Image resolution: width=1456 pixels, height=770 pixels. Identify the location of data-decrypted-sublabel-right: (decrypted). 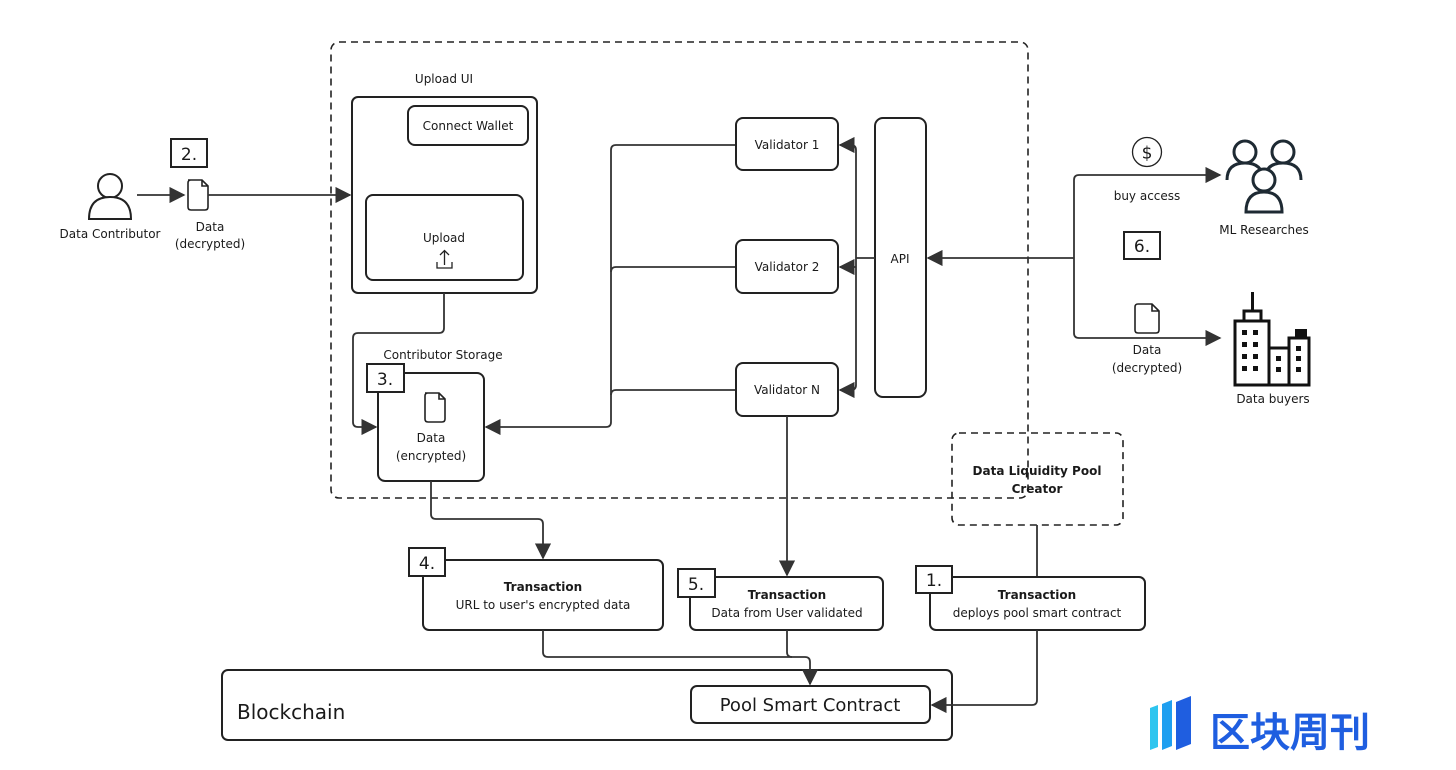
(1147, 368).